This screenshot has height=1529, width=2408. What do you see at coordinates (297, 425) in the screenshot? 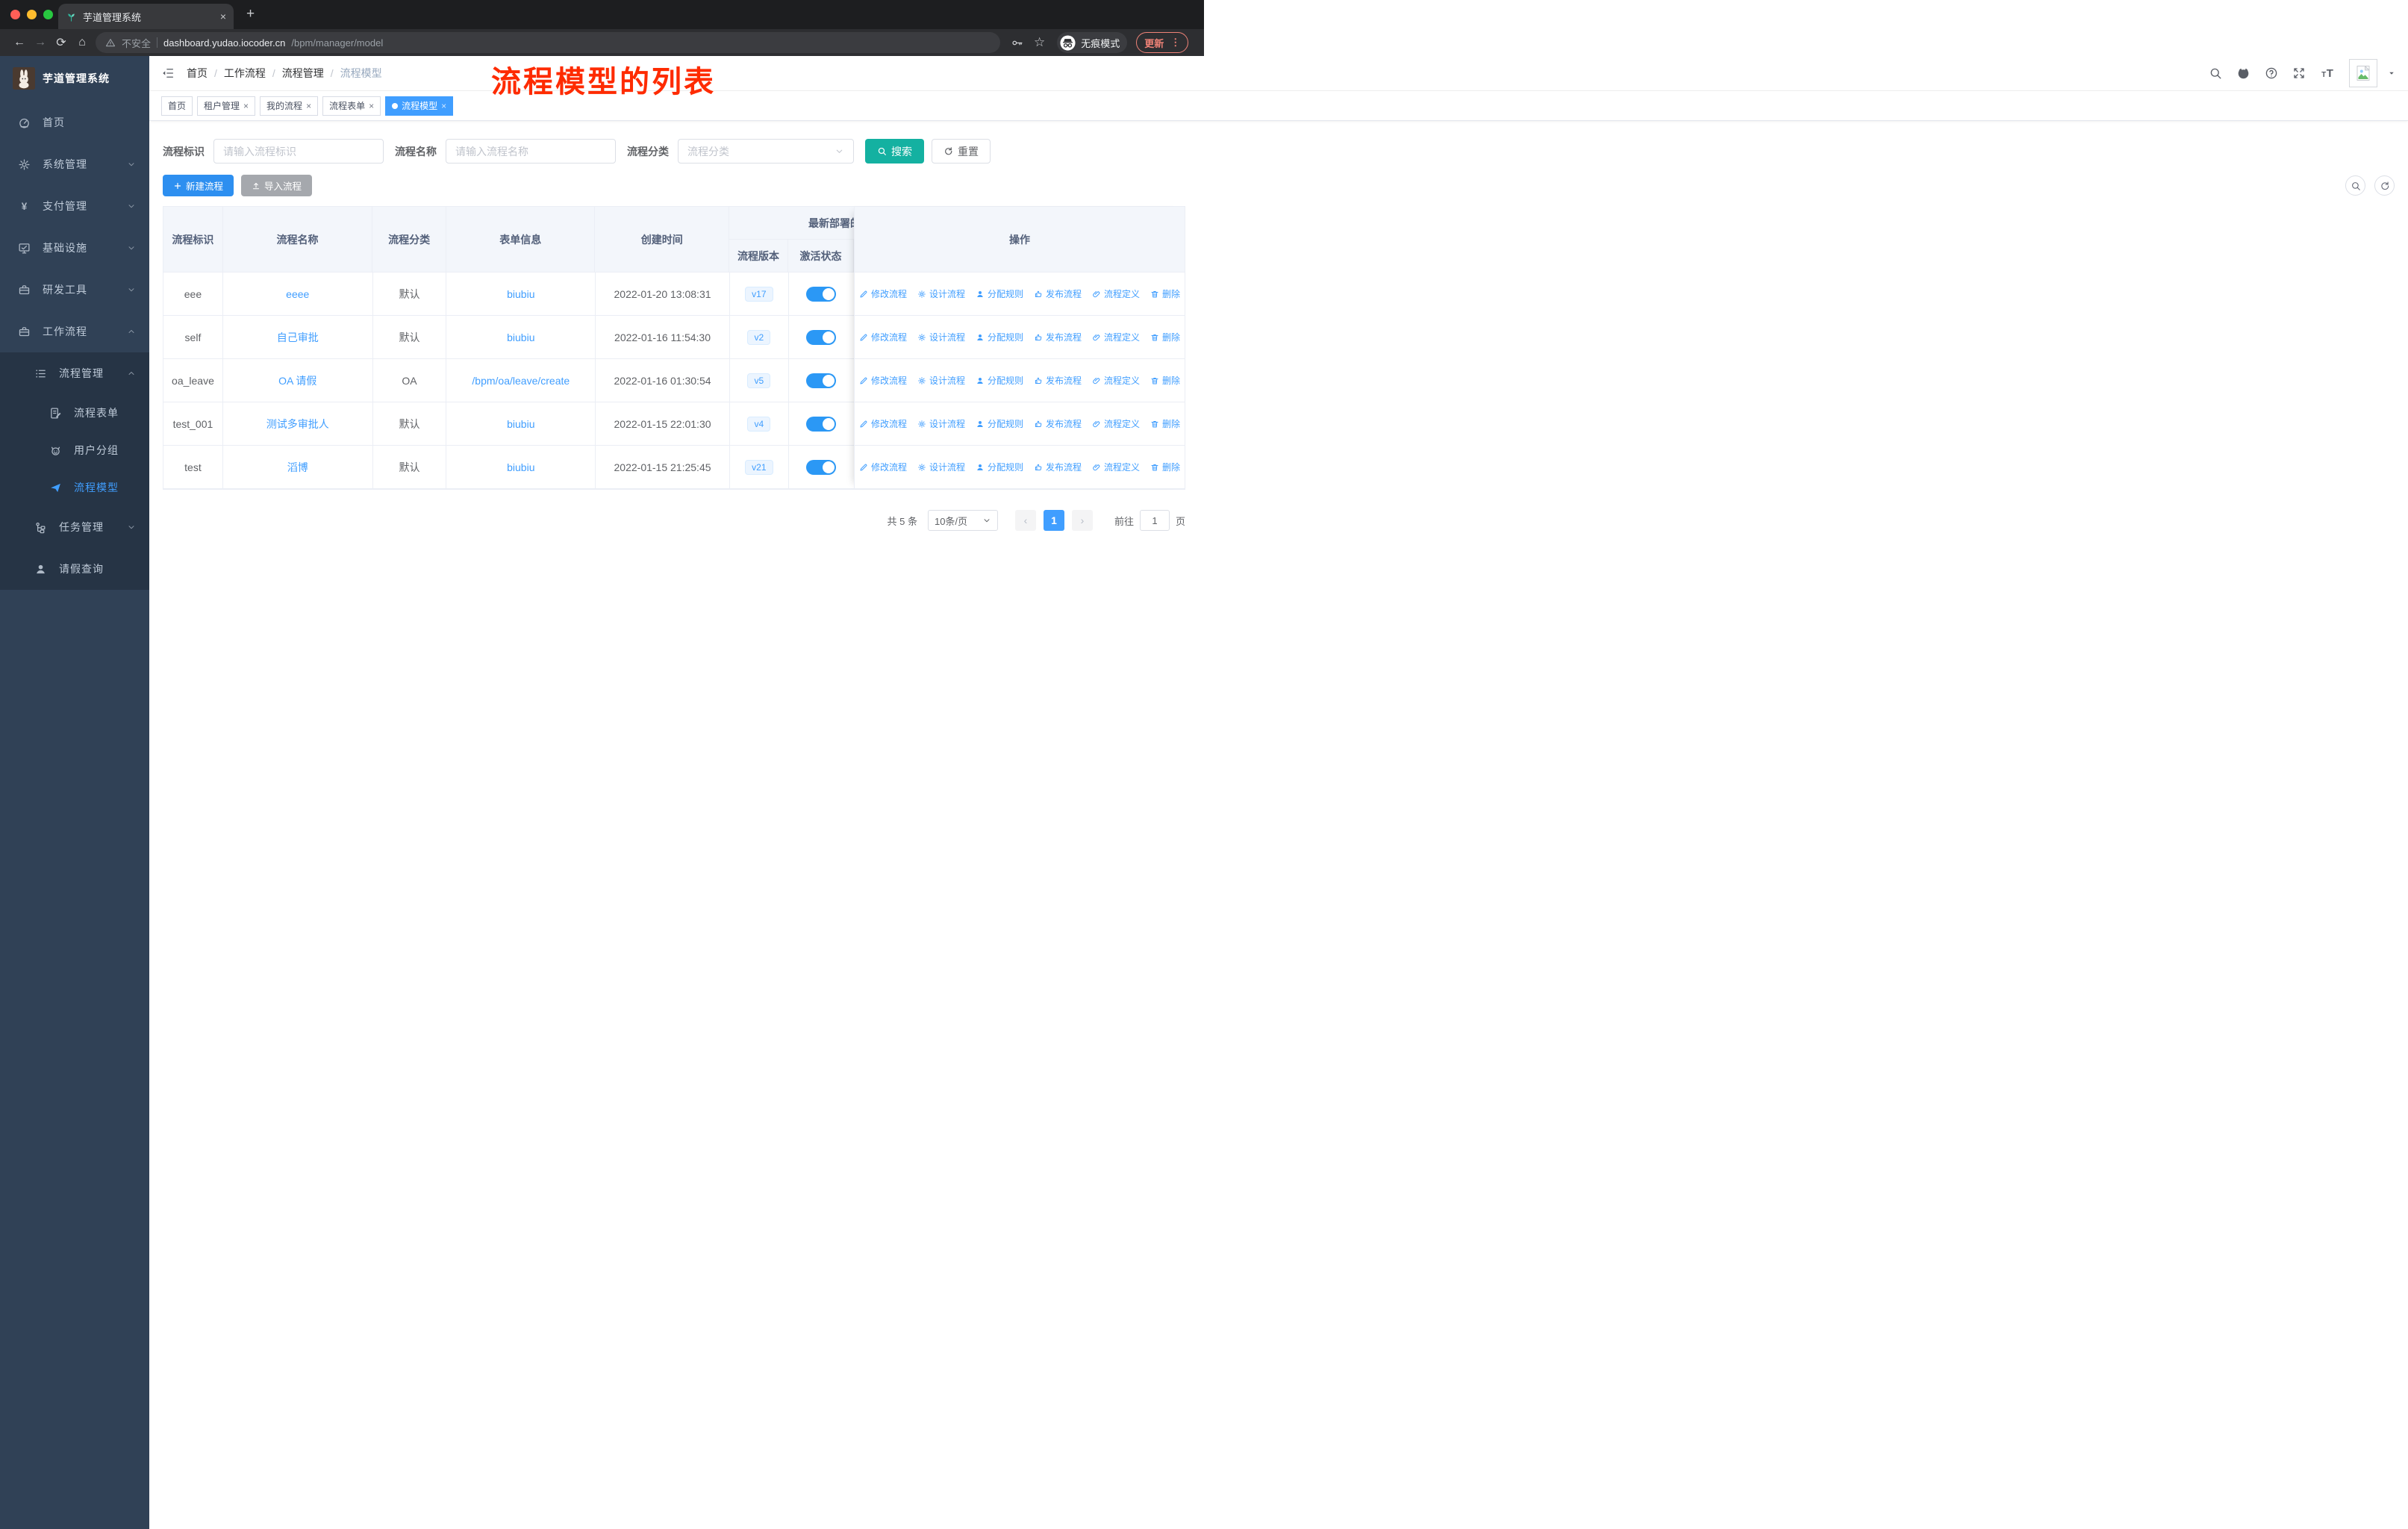
I see `process-name-link: 测试多审批人` at bounding box center [297, 425].